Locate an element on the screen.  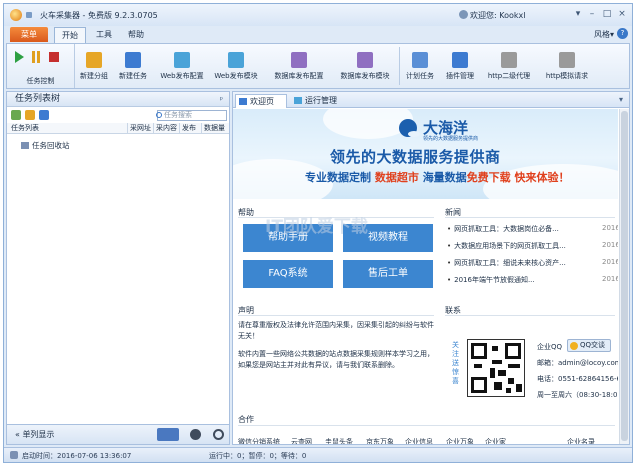
start-icon is located at coordinates (19, 57).